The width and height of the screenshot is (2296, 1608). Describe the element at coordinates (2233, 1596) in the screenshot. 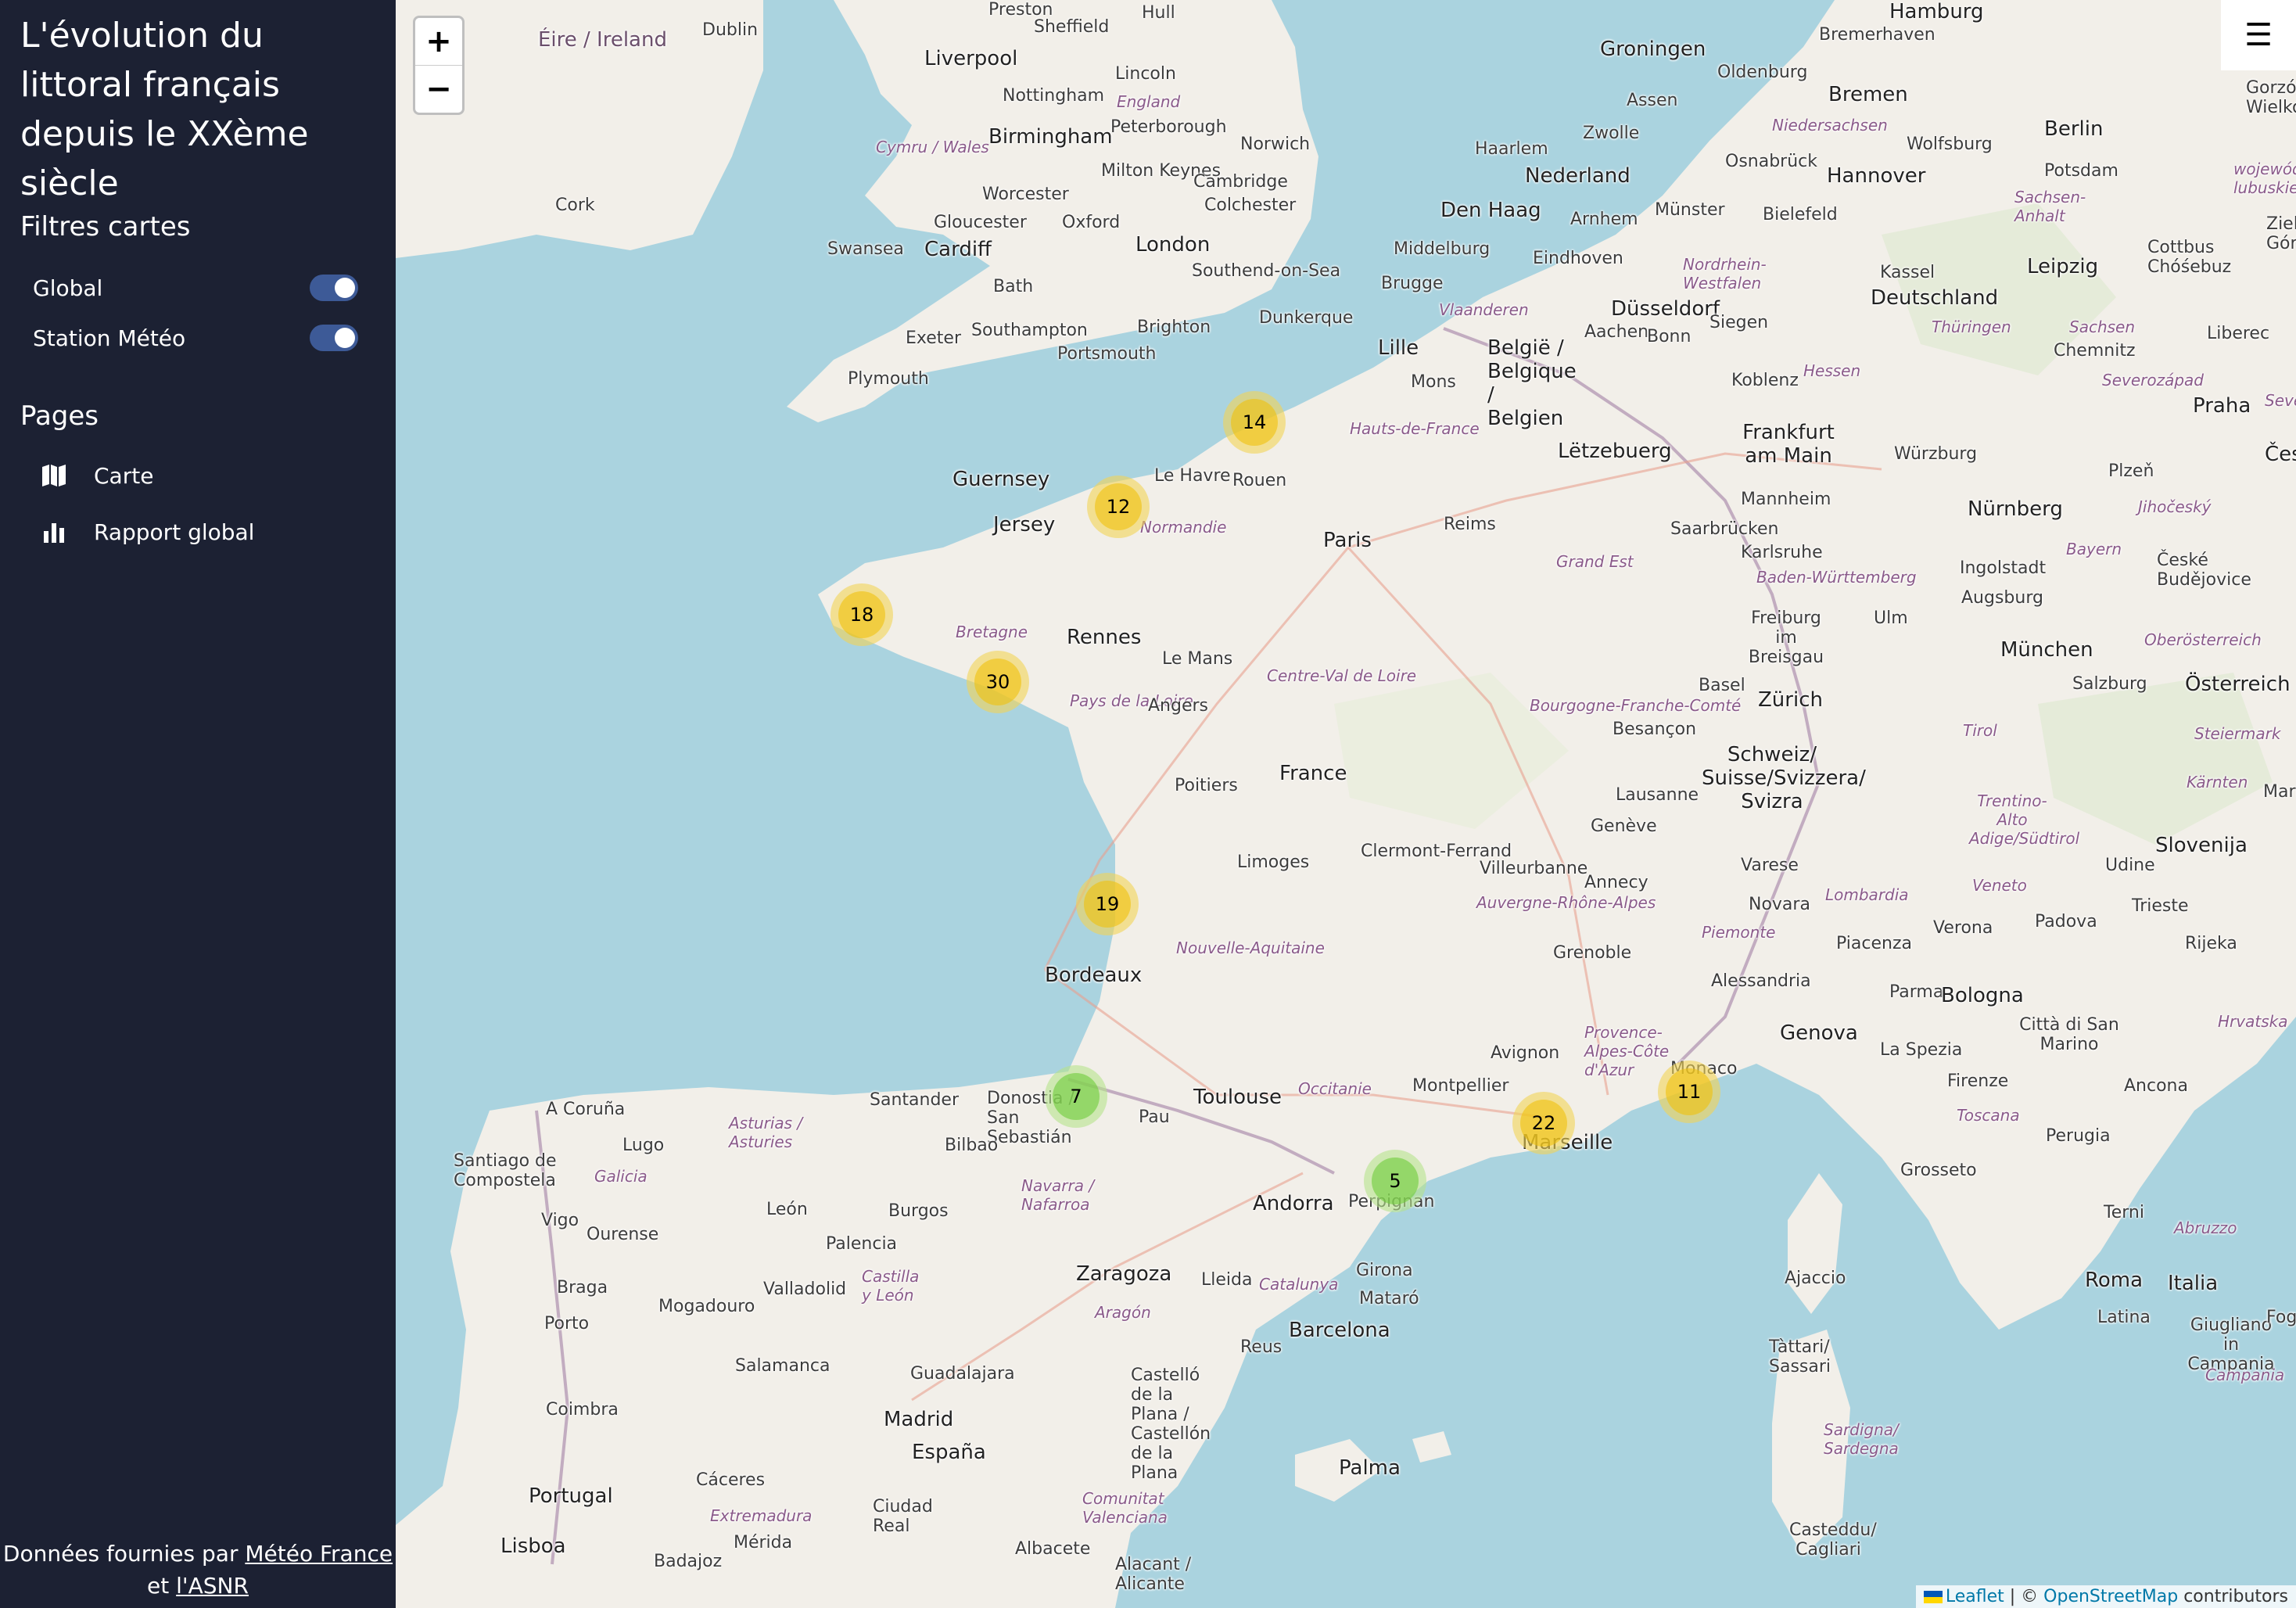

I see `attribution-suffix: contributors` at that location.